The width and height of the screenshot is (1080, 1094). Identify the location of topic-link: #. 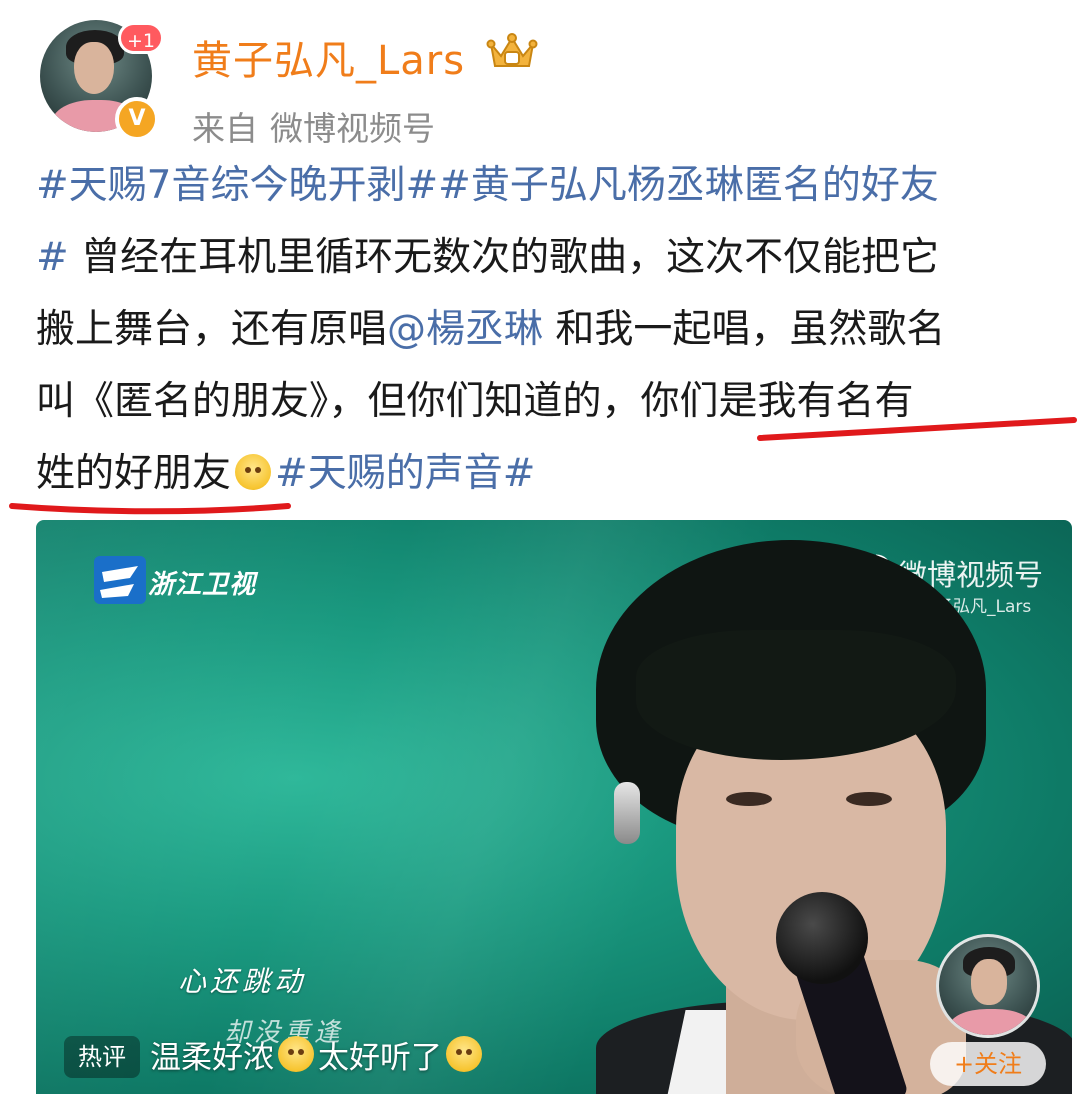
(52, 257).